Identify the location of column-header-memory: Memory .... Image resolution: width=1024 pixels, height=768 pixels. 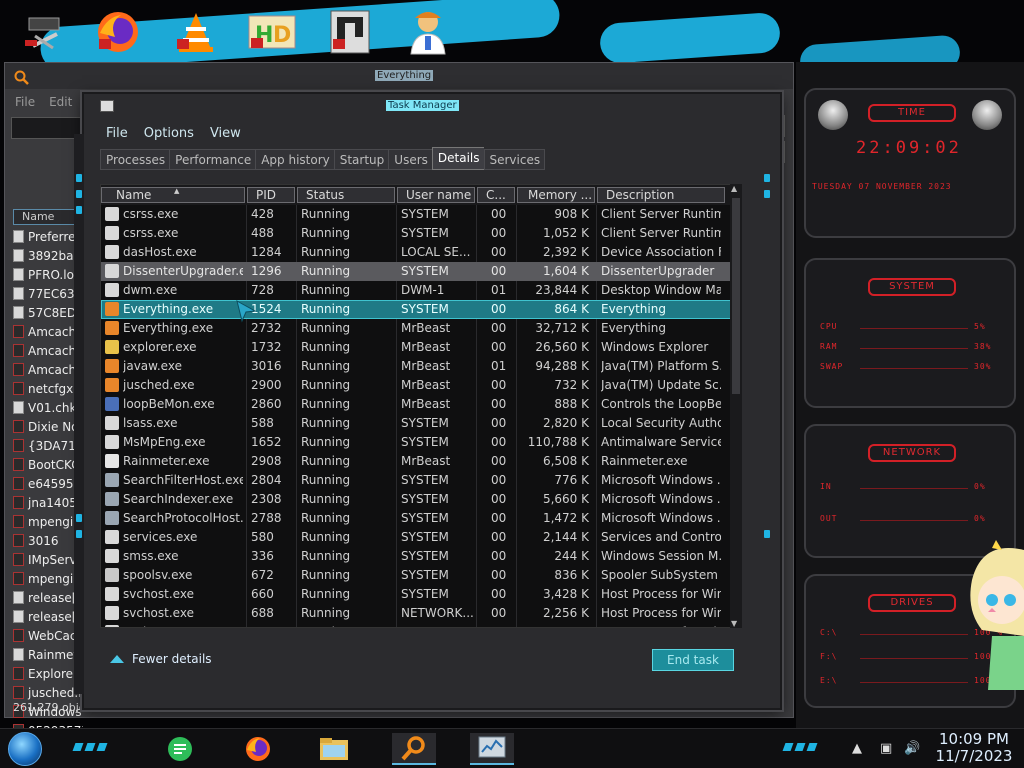
(556, 195).